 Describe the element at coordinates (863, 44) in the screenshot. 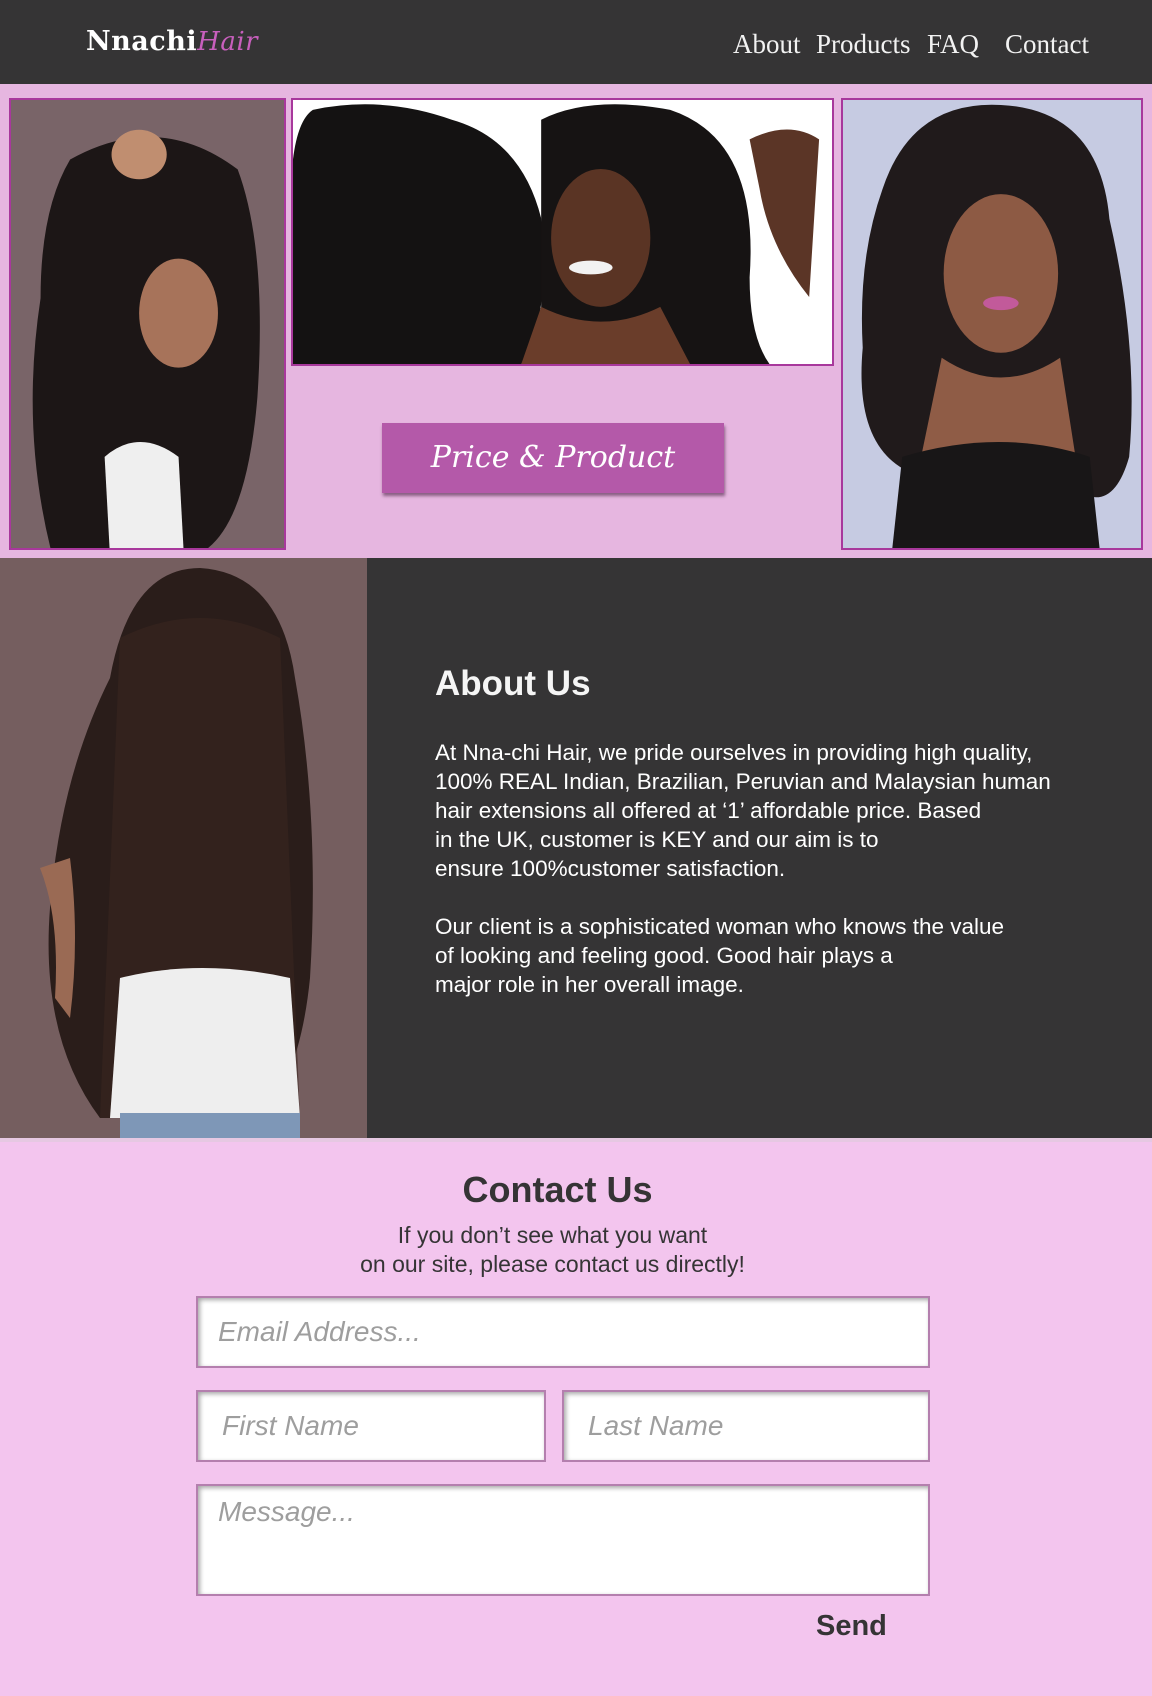

I see `nav-link-products: Products` at that location.